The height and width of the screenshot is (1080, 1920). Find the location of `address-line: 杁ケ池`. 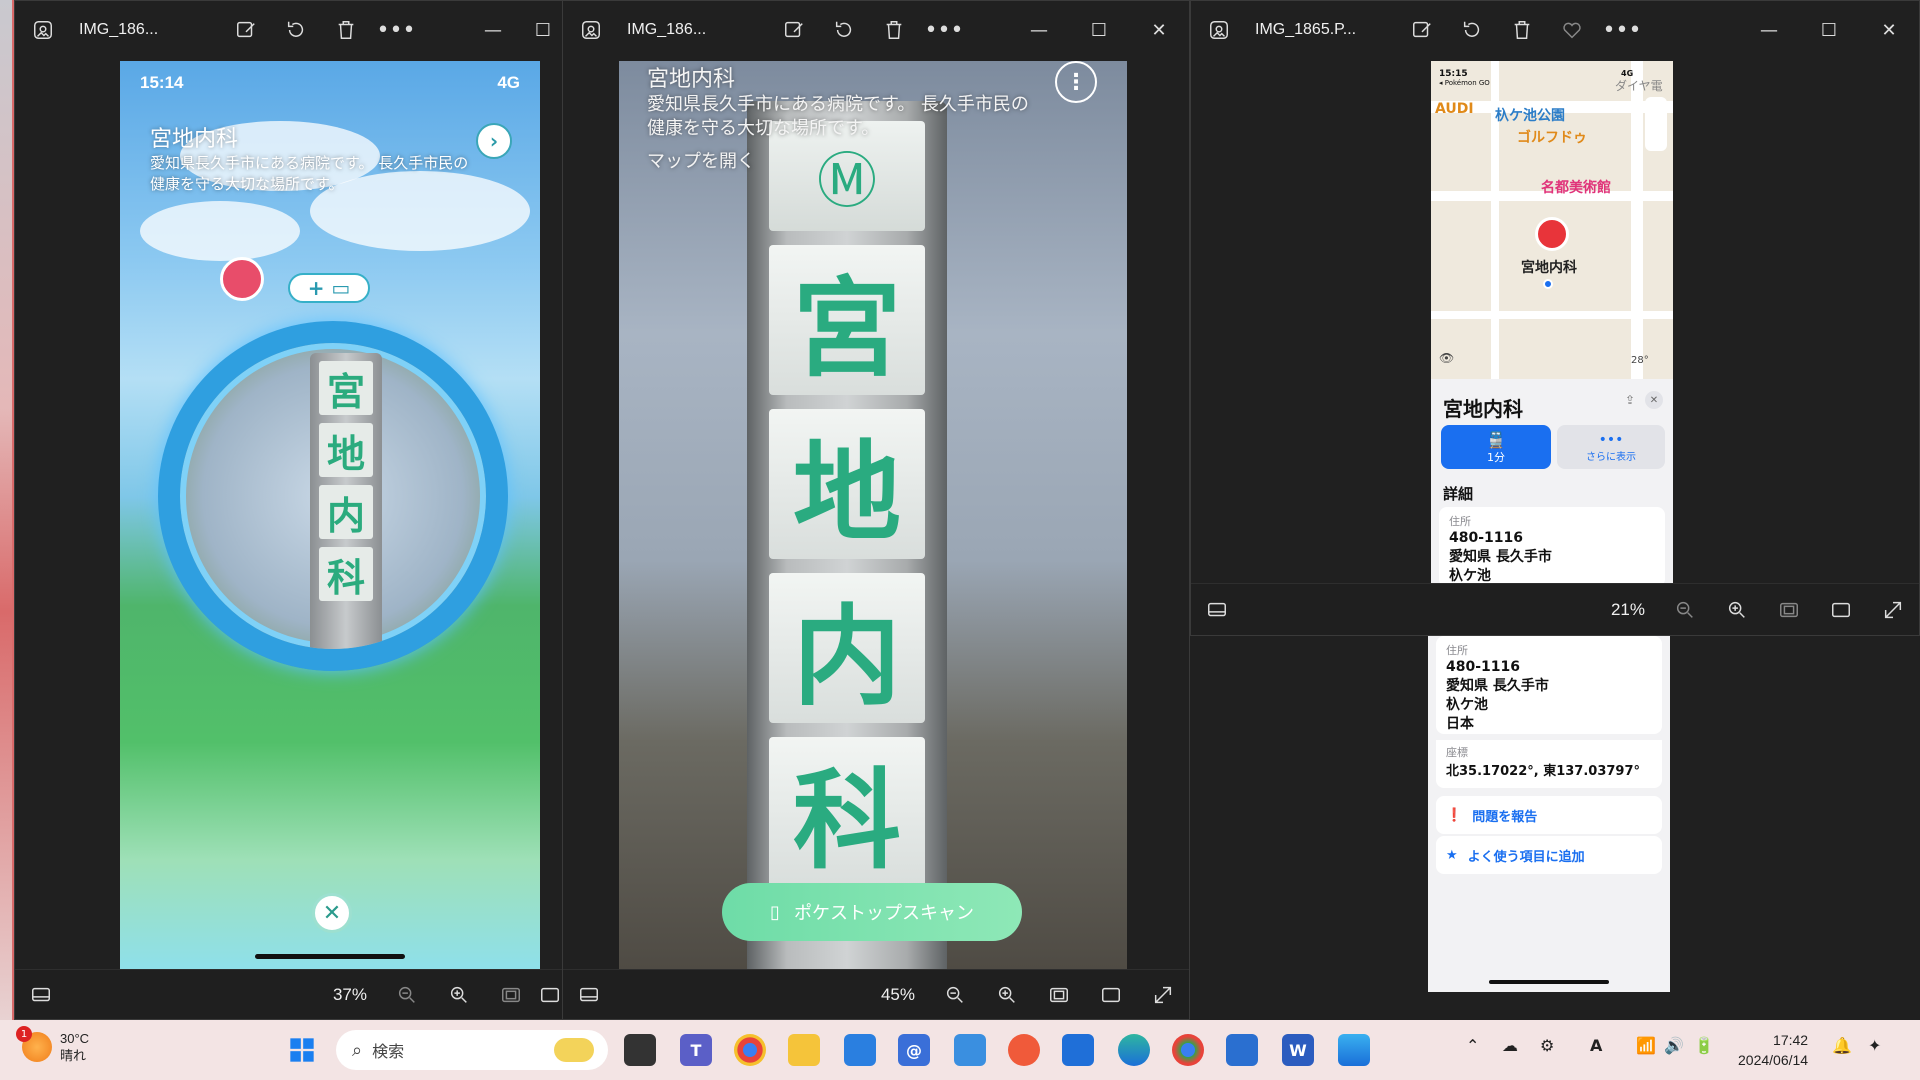

address-line: 杁ケ池 is located at coordinates (1467, 705).